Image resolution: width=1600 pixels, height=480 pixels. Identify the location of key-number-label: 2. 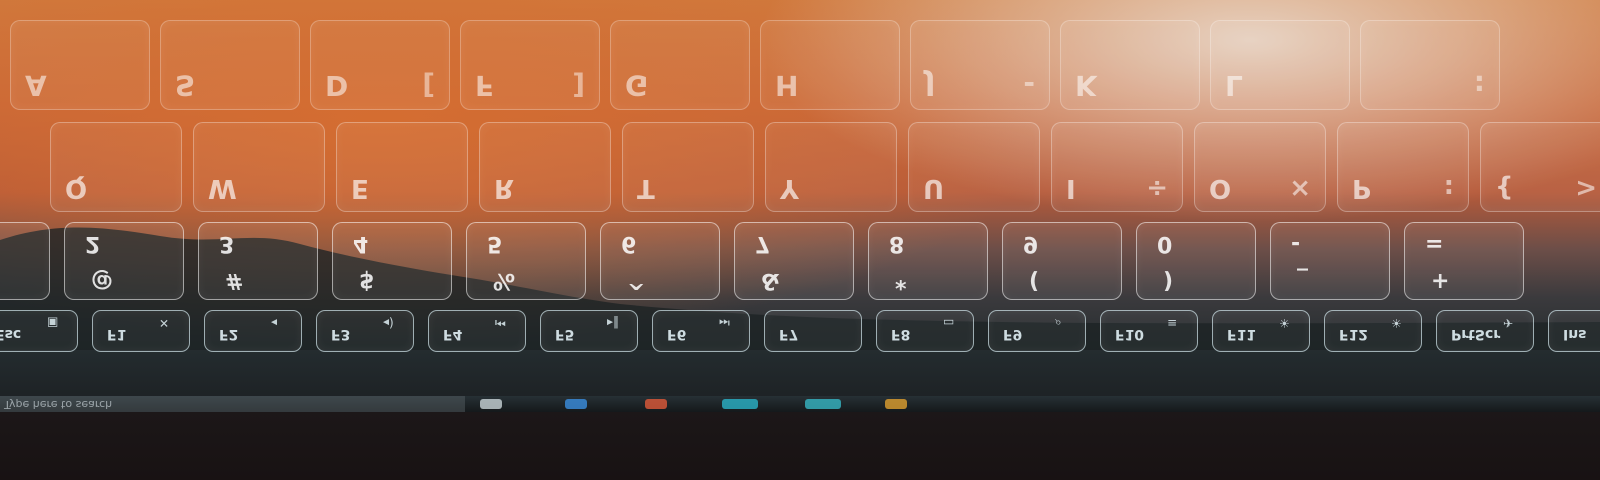
(93, 243).